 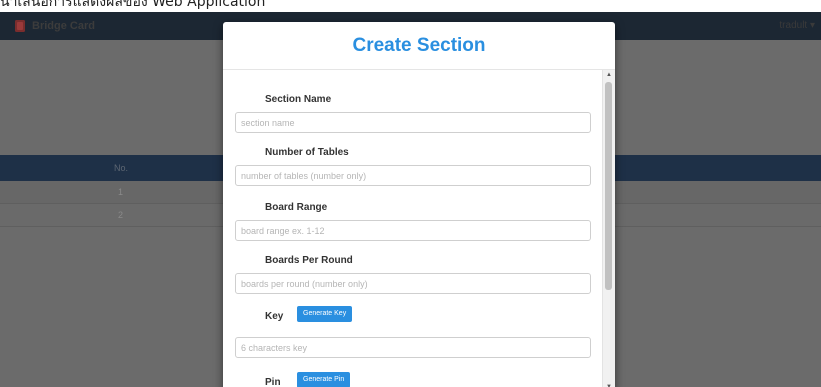 What do you see at coordinates (307, 152) in the screenshot?
I see `number-of-tables-label: Number of Tables` at bounding box center [307, 152].